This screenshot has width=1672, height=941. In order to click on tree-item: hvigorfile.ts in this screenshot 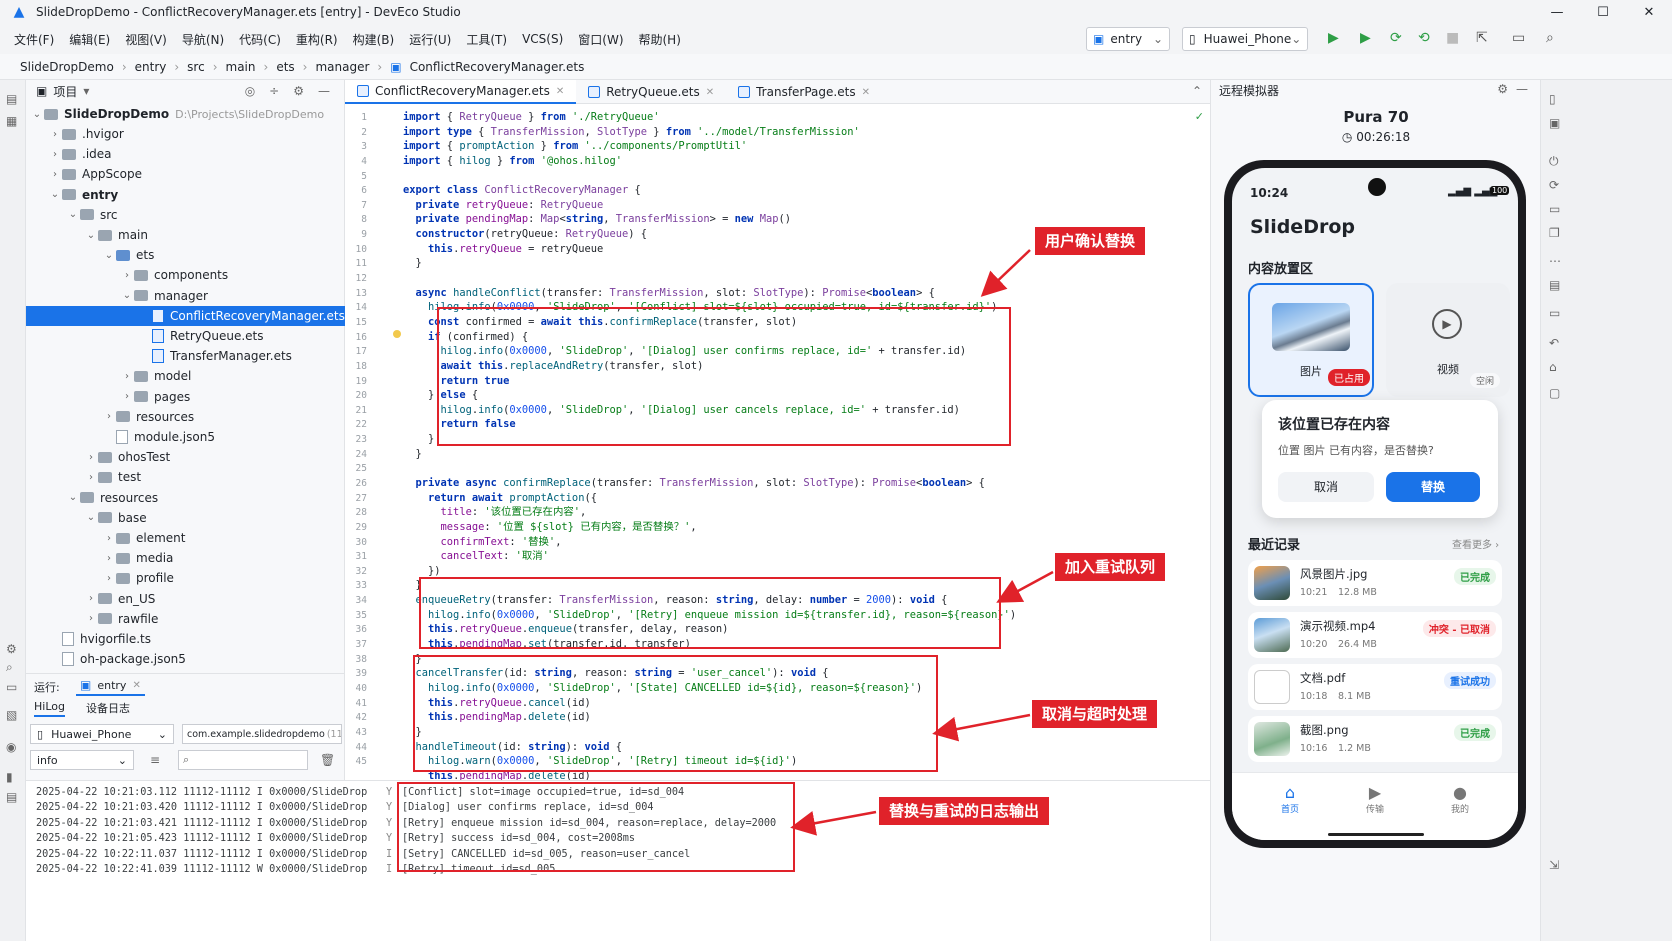, I will do `click(185, 639)`.